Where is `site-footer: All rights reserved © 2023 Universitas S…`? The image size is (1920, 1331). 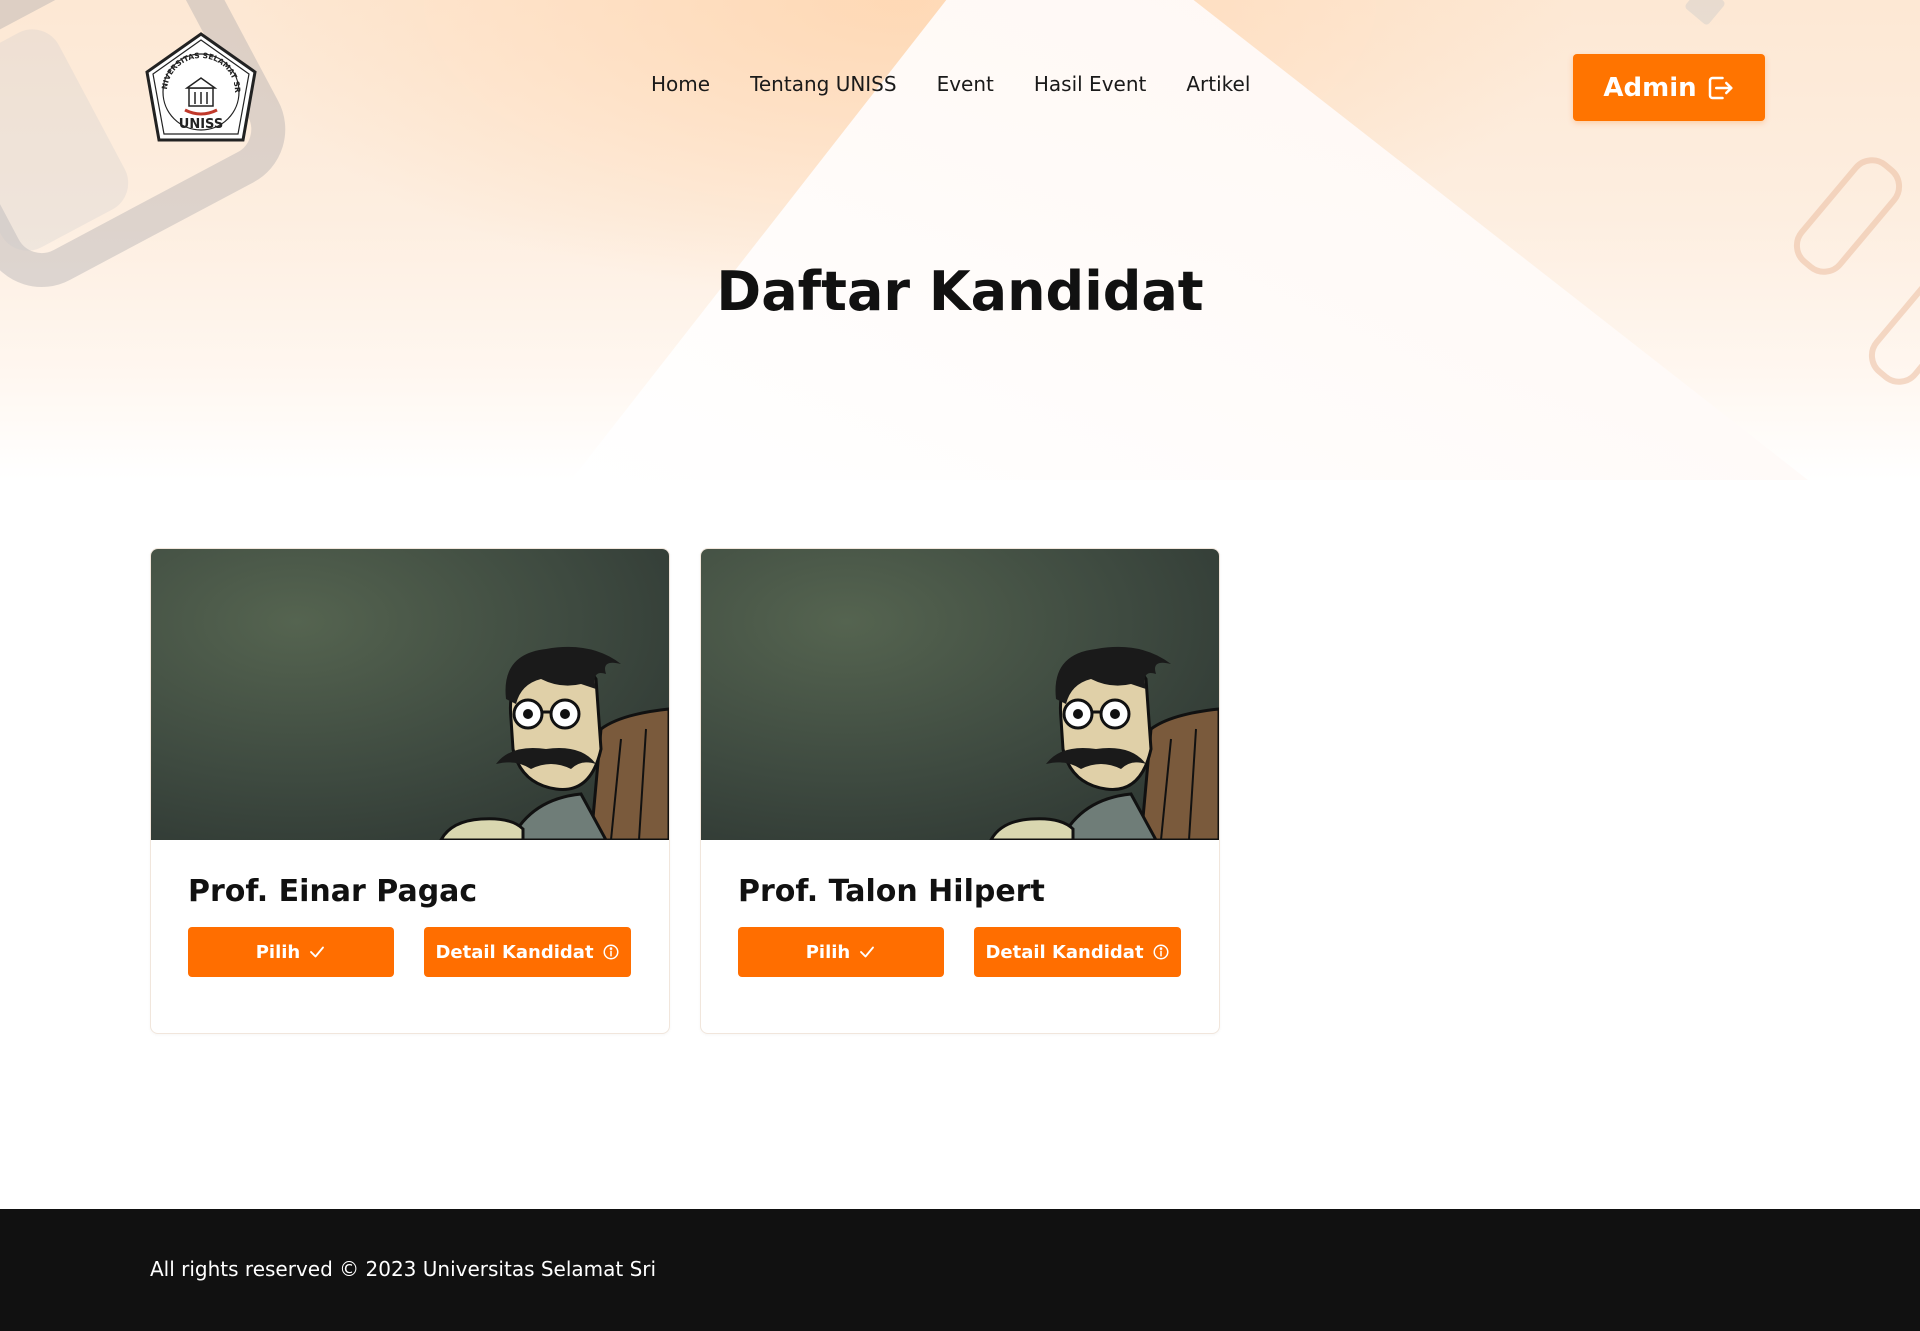
site-footer: All rights reserved © 2023 Universitas S… is located at coordinates (960, 1270).